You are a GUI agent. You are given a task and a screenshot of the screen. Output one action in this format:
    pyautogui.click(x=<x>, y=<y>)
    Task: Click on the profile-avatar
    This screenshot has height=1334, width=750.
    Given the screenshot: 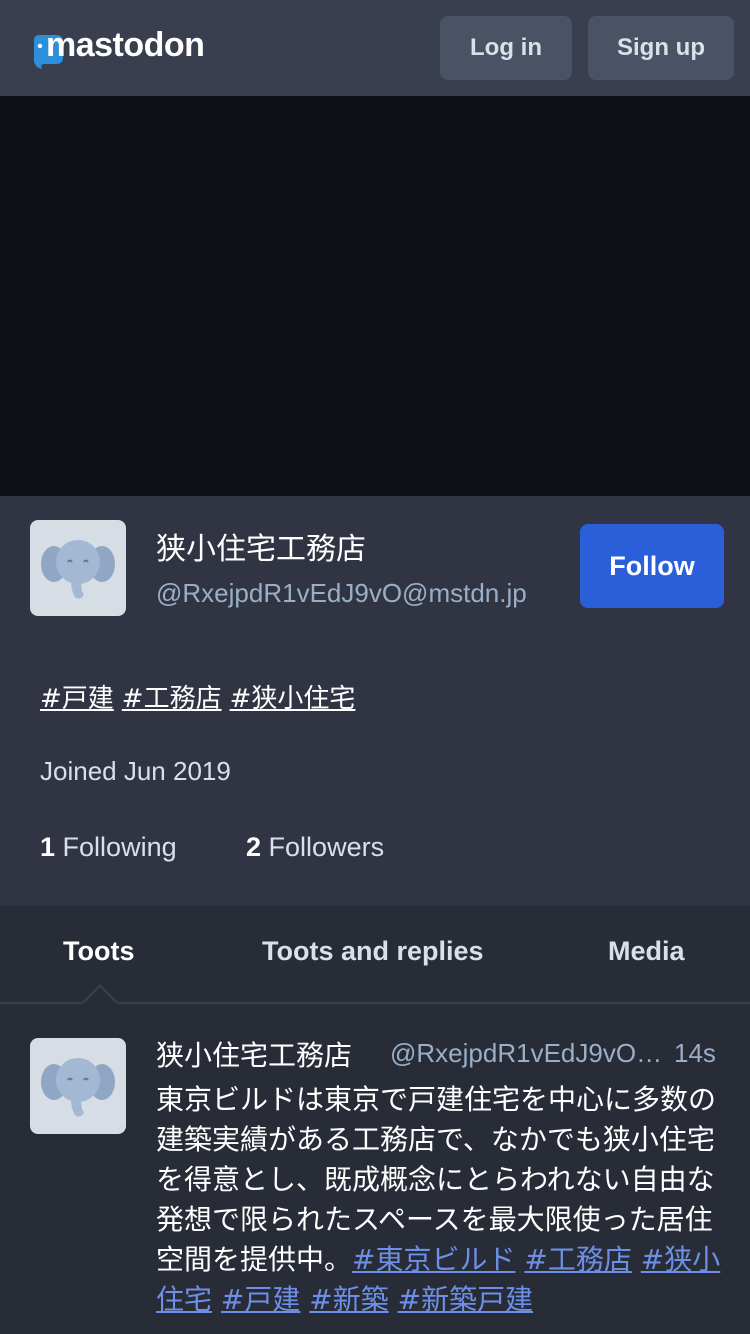 What is the action you would take?
    pyautogui.click(x=78, y=568)
    